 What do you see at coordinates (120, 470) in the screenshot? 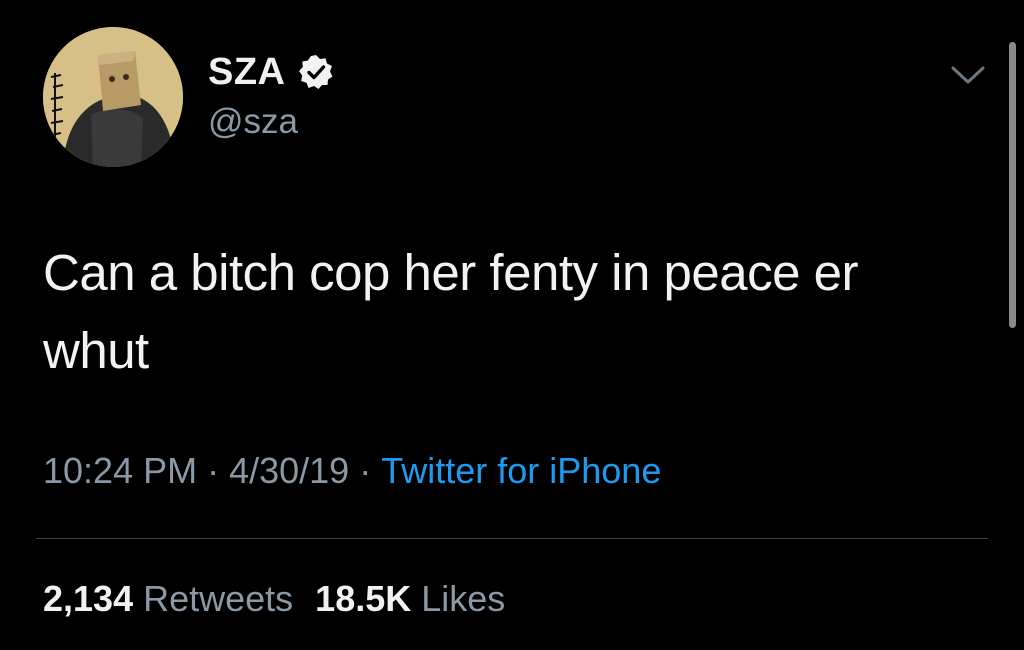
I see `tweet-time: 10:24 PM` at bounding box center [120, 470].